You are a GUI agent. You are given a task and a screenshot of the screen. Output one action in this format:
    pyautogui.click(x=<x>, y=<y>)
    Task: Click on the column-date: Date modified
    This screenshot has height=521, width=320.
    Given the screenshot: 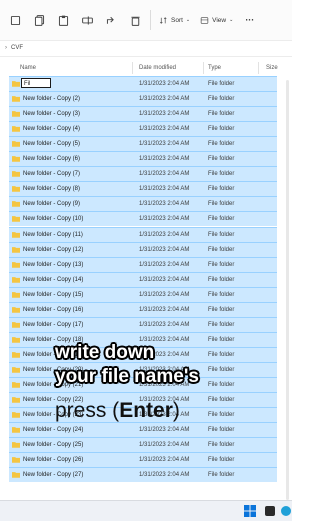 What is the action you would take?
    pyautogui.click(x=157, y=68)
    